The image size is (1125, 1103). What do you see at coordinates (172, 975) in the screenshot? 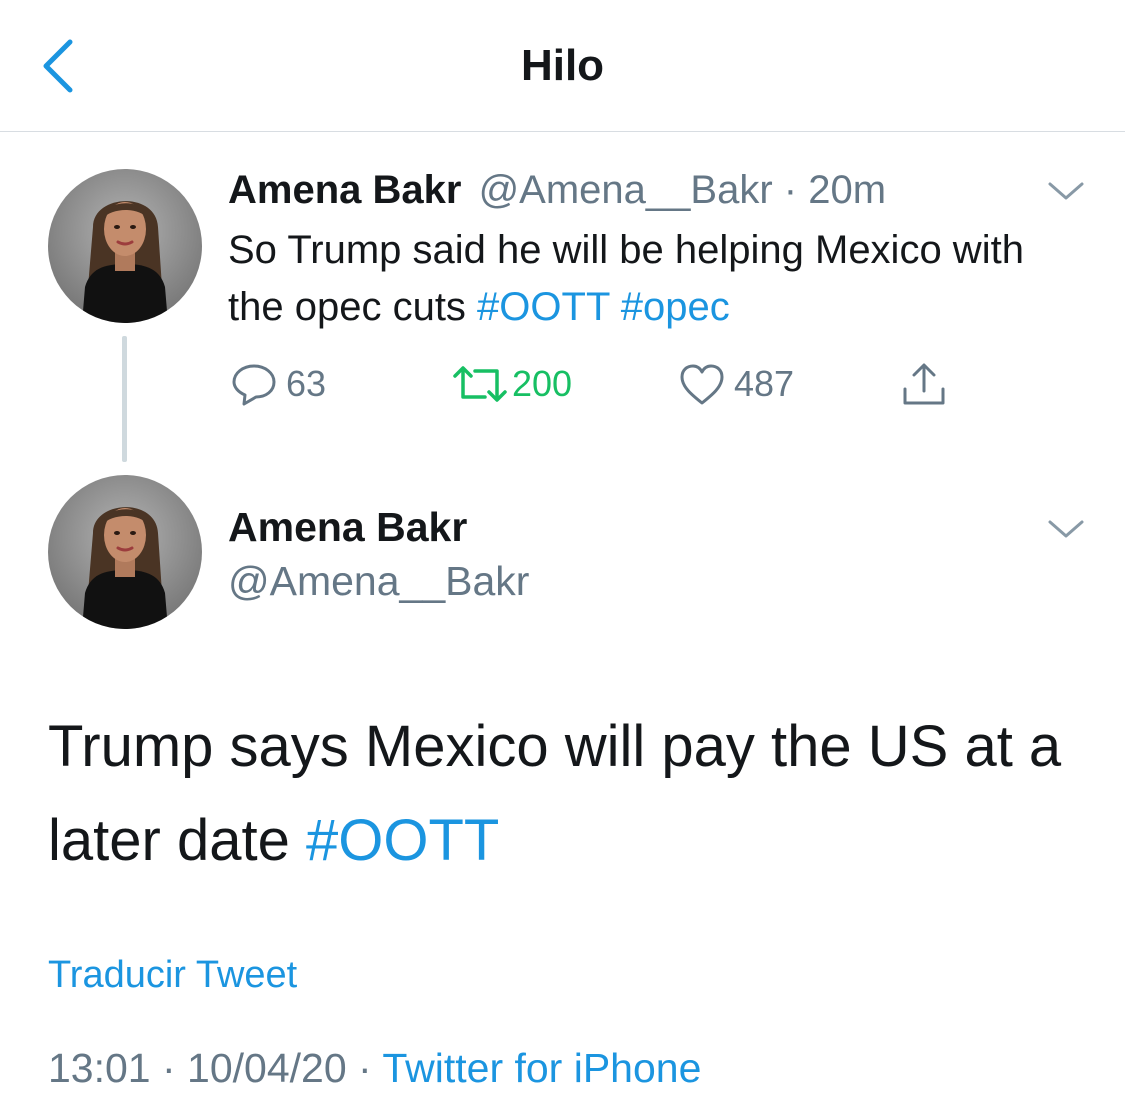
I see `translate-tweet-link: Traducir Tweet` at bounding box center [172, 975].